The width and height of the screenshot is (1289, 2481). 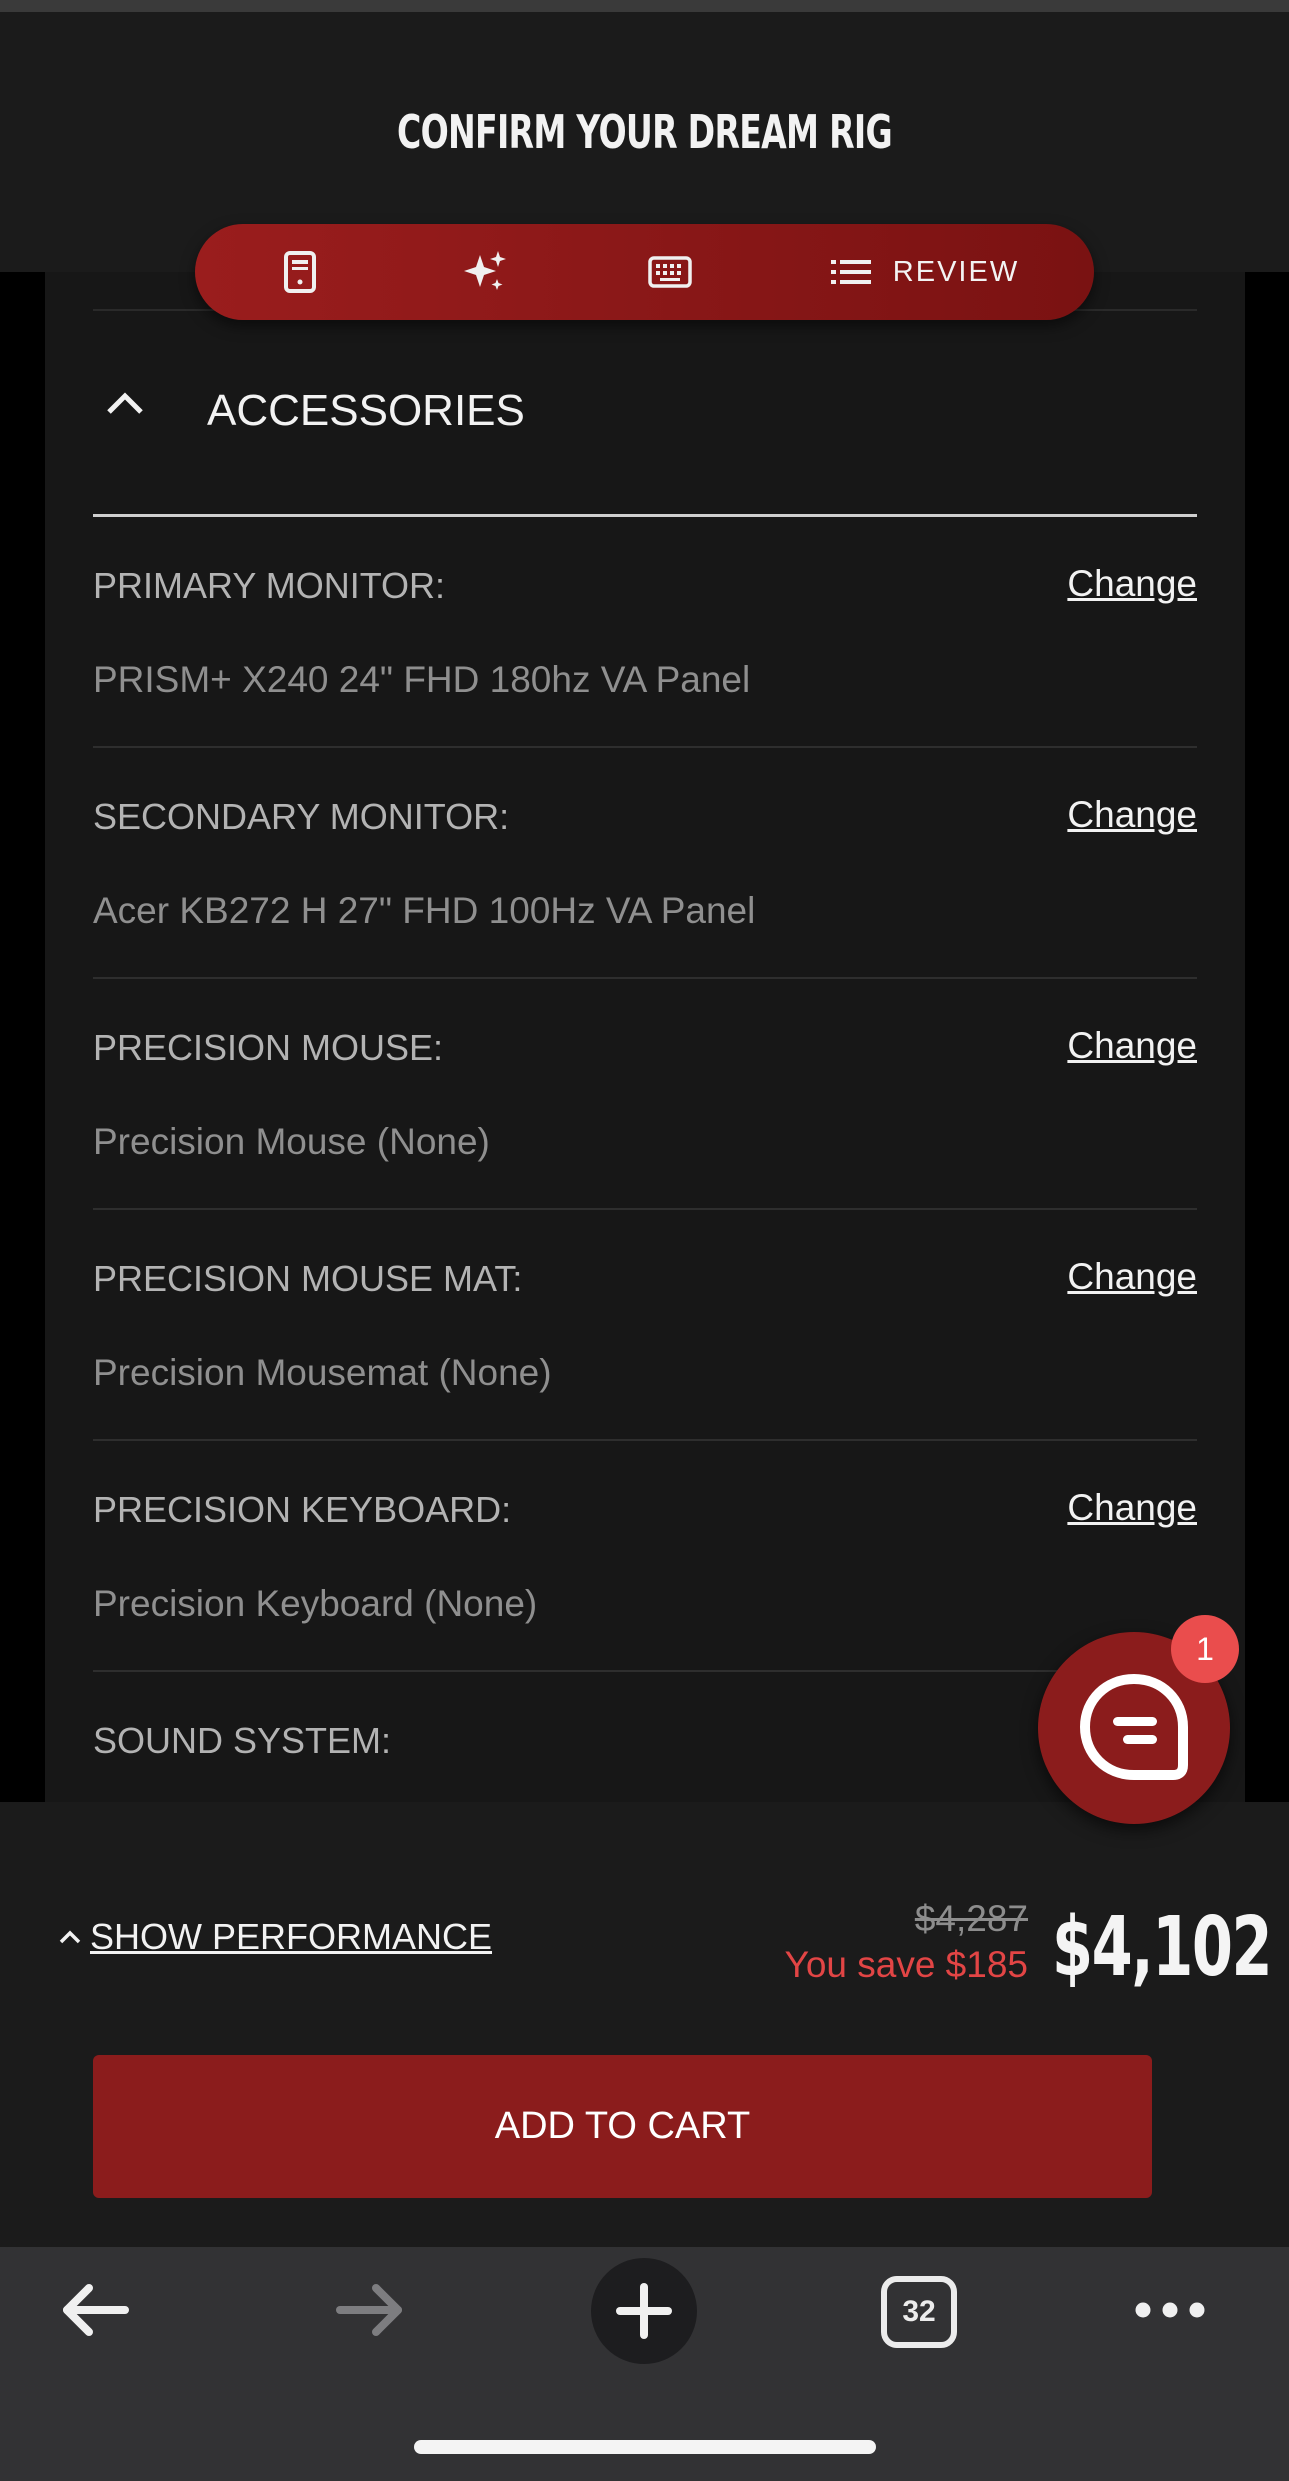 I want to click on tabs-count-button: 32, so click(x=919, y=2312).